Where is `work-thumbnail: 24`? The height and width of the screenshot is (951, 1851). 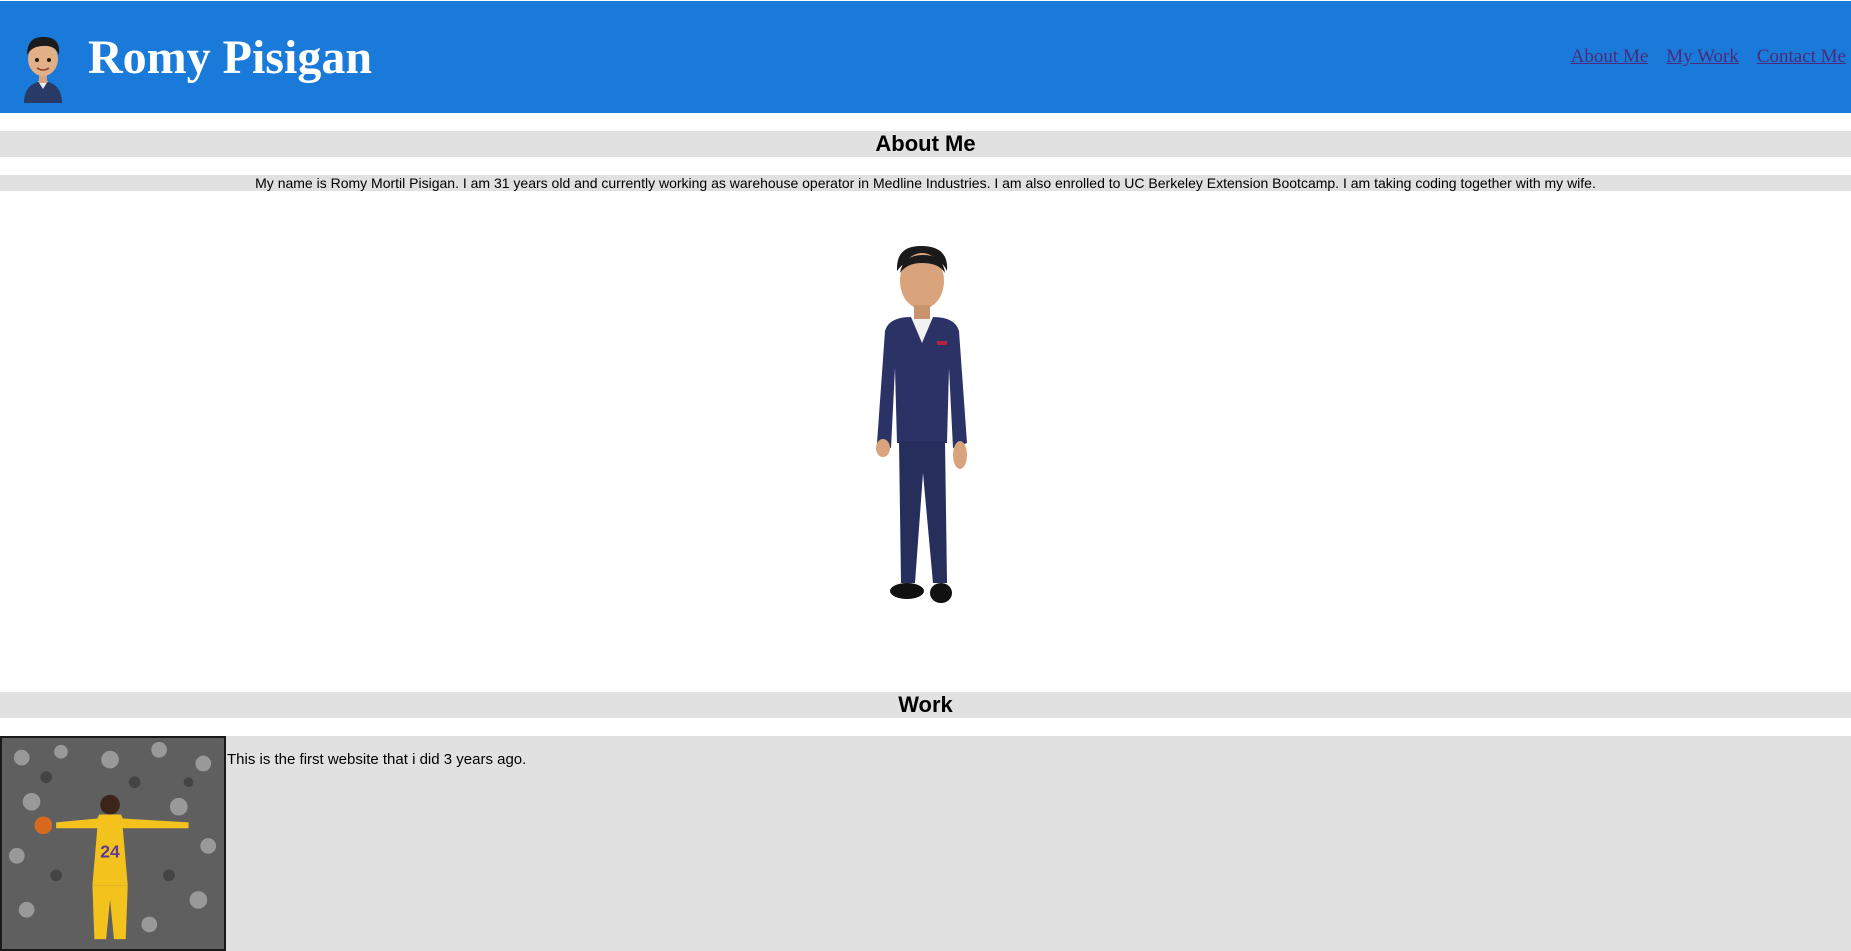
work-thumbnail: 24 is located at coordinates (113, 843).